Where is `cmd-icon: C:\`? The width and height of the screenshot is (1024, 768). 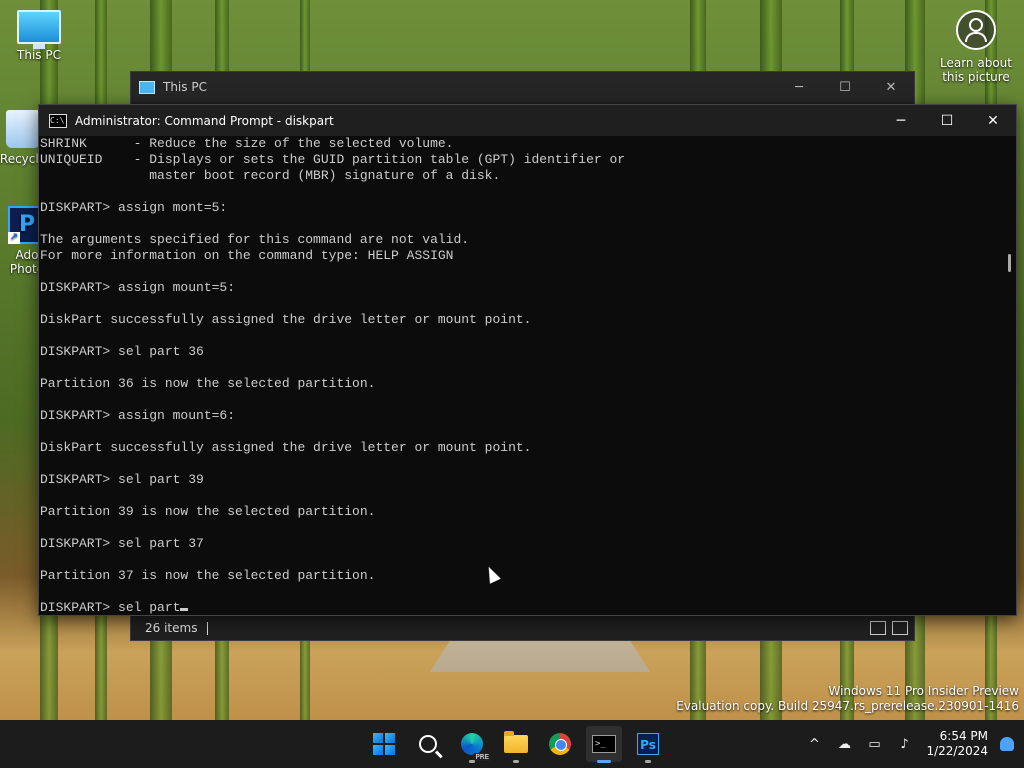
cmd-icon: C:\ is located at coordinates (58, 120).